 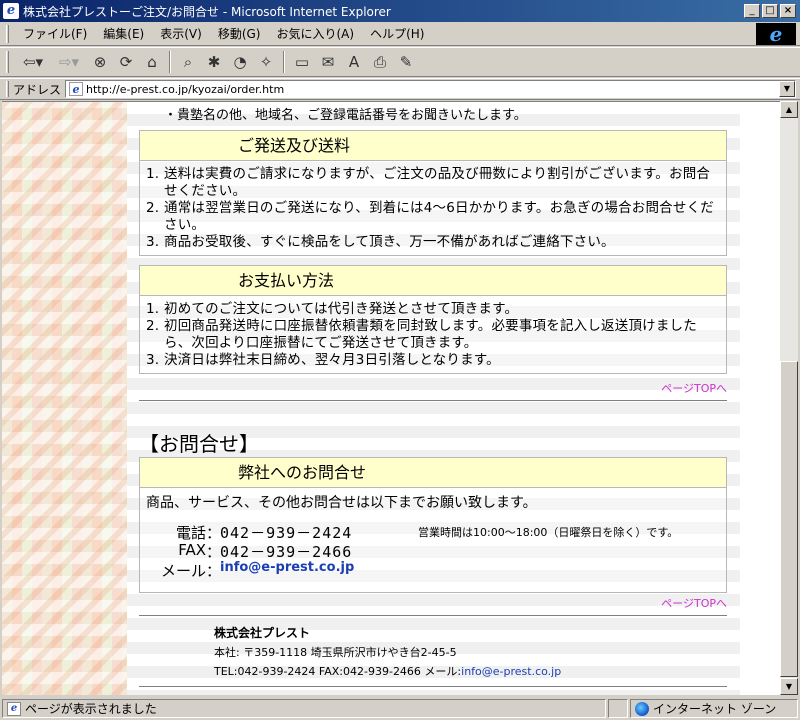 What do you see at coordinates (789, 519) in the screenshot?
I see `scroll-thumb` at bounding box center [789, 519].